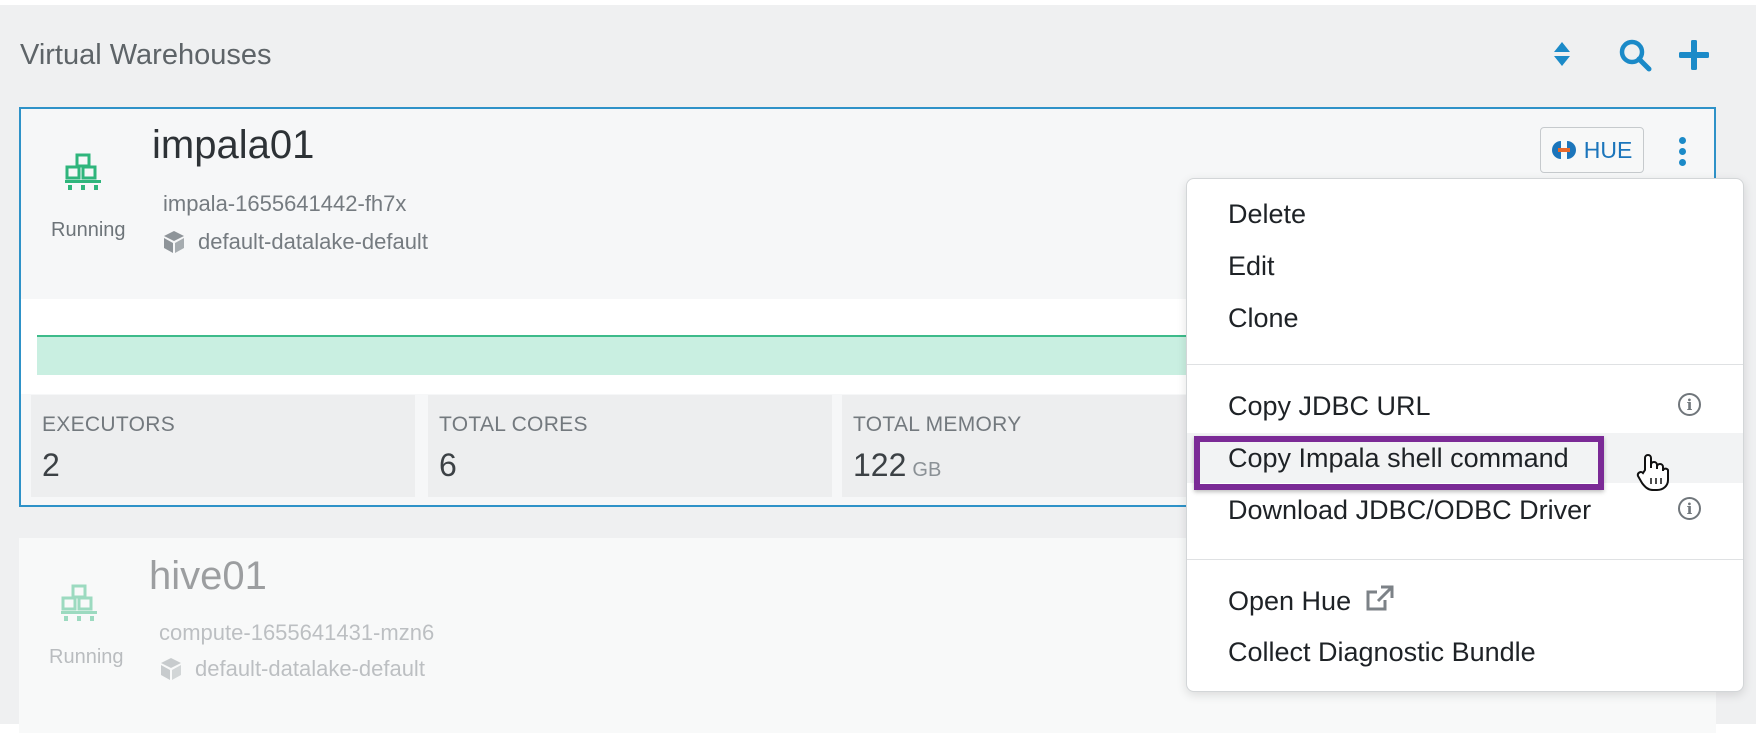  I want to click on stat-value: 2, so click(51, 465).